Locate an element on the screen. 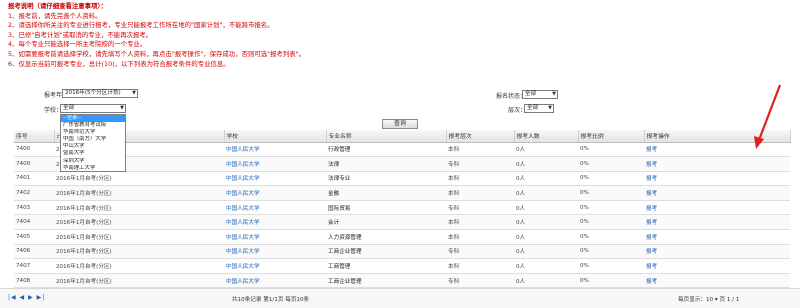 The height and width of the screenshot is (308, 800). table-row: 7401 2016年1月自考(分区) 中国人民大学 法律专业 本科 0人 0% 报考 is located at coordinates (402, 179).